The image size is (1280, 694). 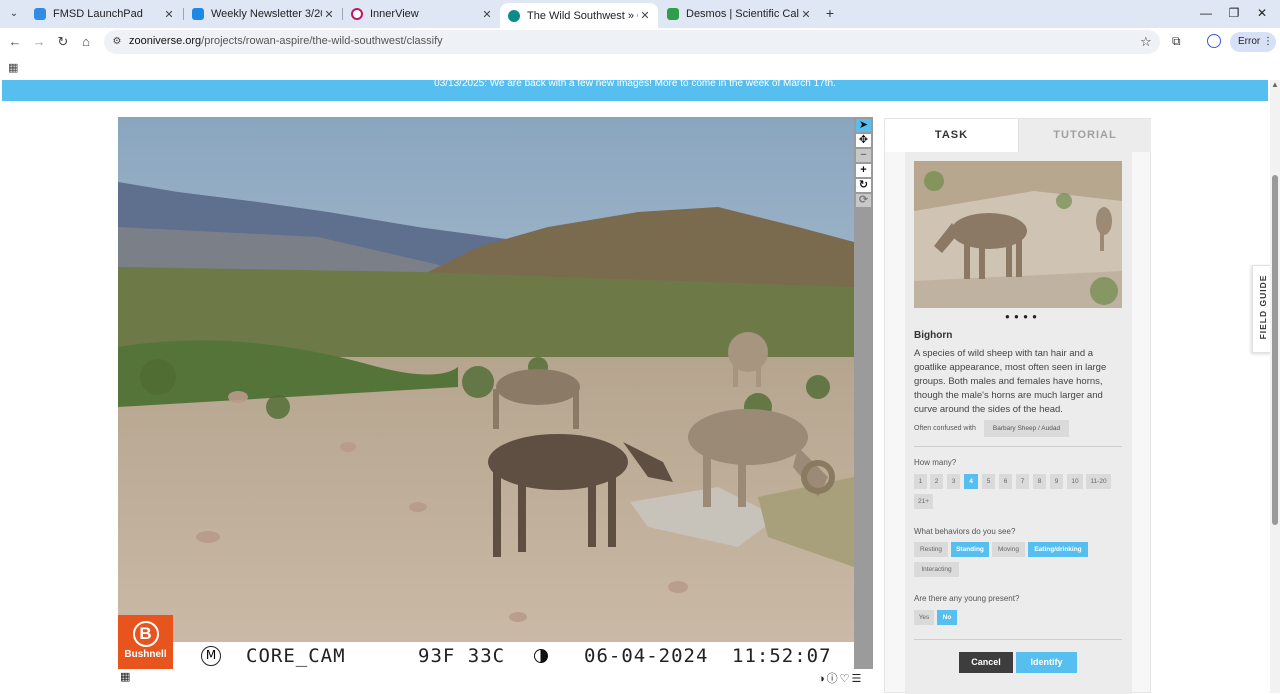 What do you see at coordinates (846, 679) in the screenshot?
I see `heart-icon: ♡` at bounding box center [846, 679].